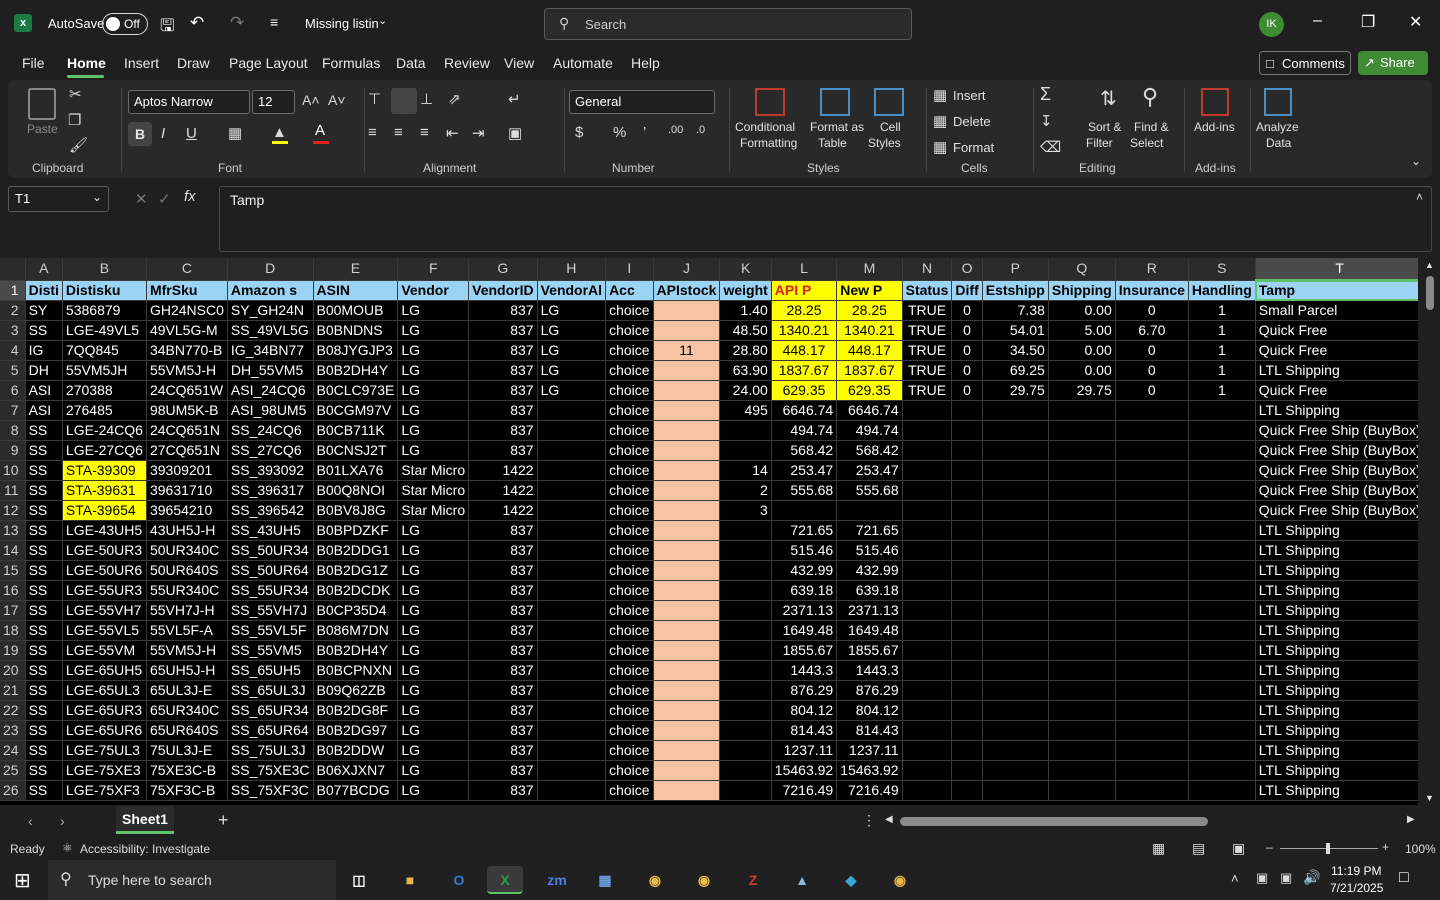 This screenshot has height=900, width=1440. Describe the element at coordinates (359, 880) in the screenshot. I see `task-view-icon: ◫` at that location.